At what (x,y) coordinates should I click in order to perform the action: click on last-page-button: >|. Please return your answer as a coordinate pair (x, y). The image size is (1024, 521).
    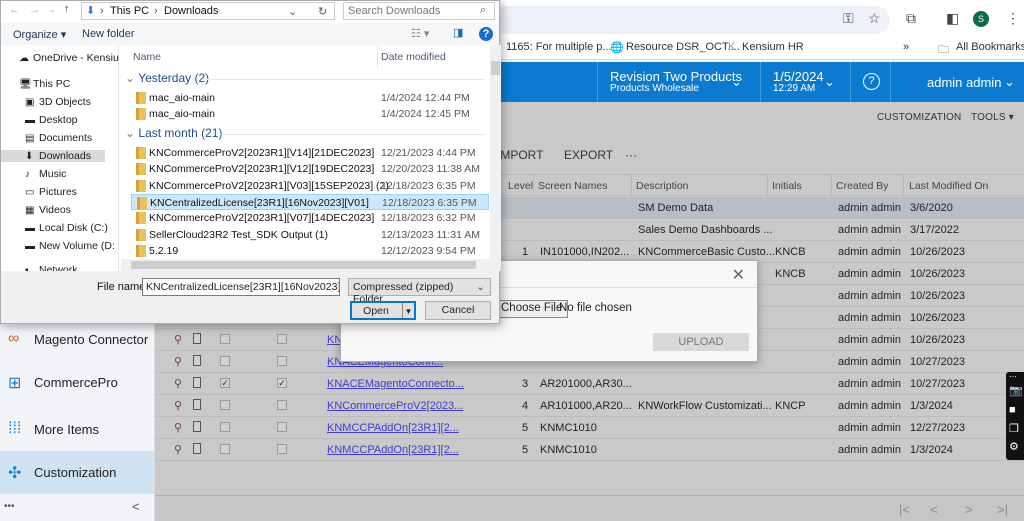
    Looking at the image, I should click on (1002, 509).